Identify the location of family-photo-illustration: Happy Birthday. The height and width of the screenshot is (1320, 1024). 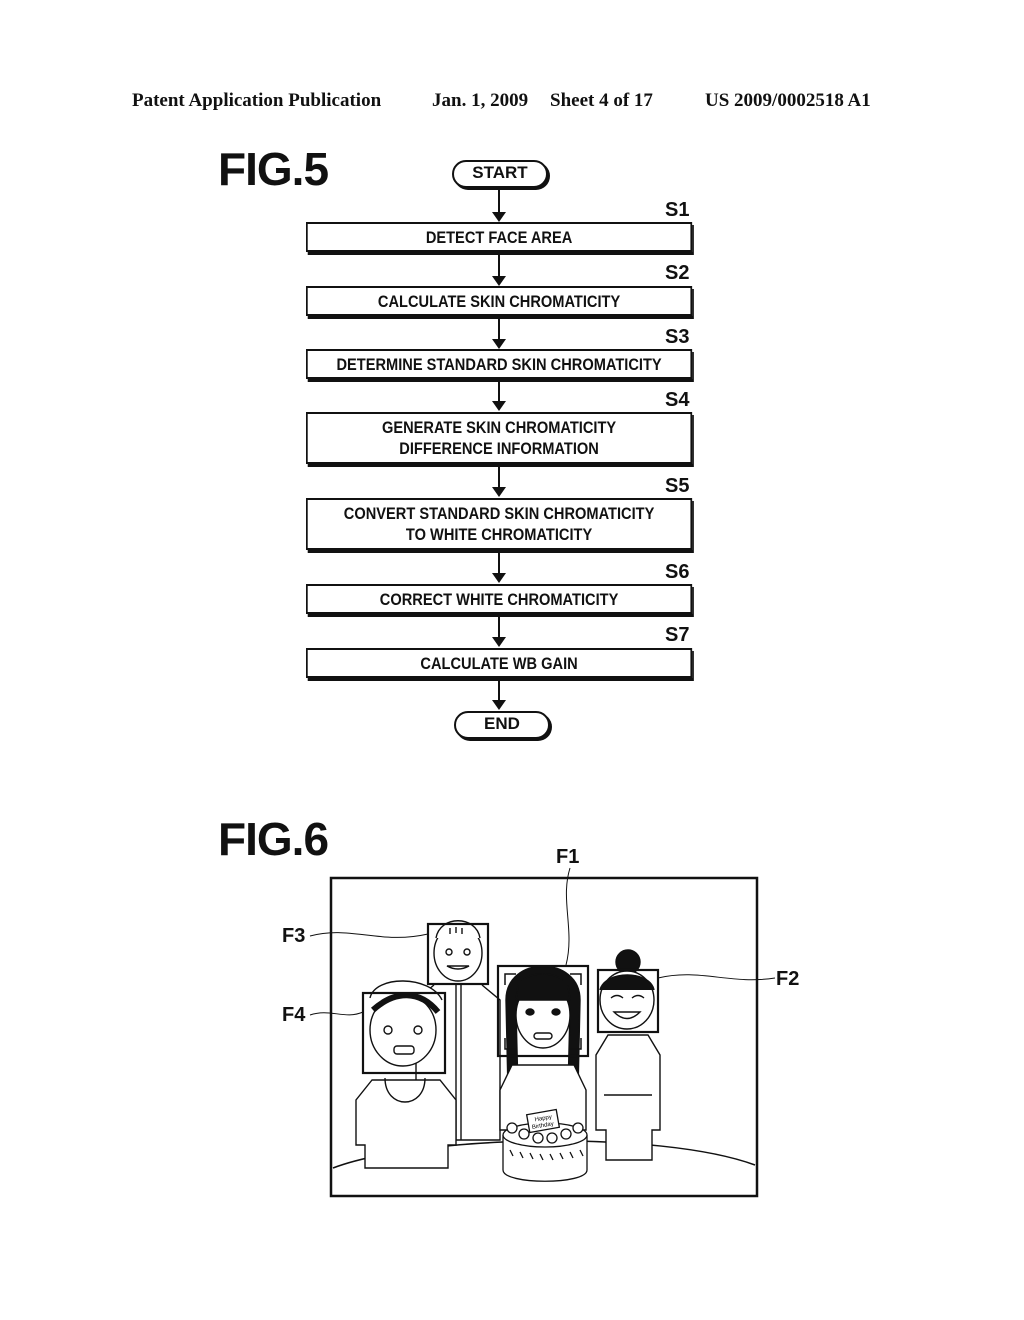
(542, 1032).